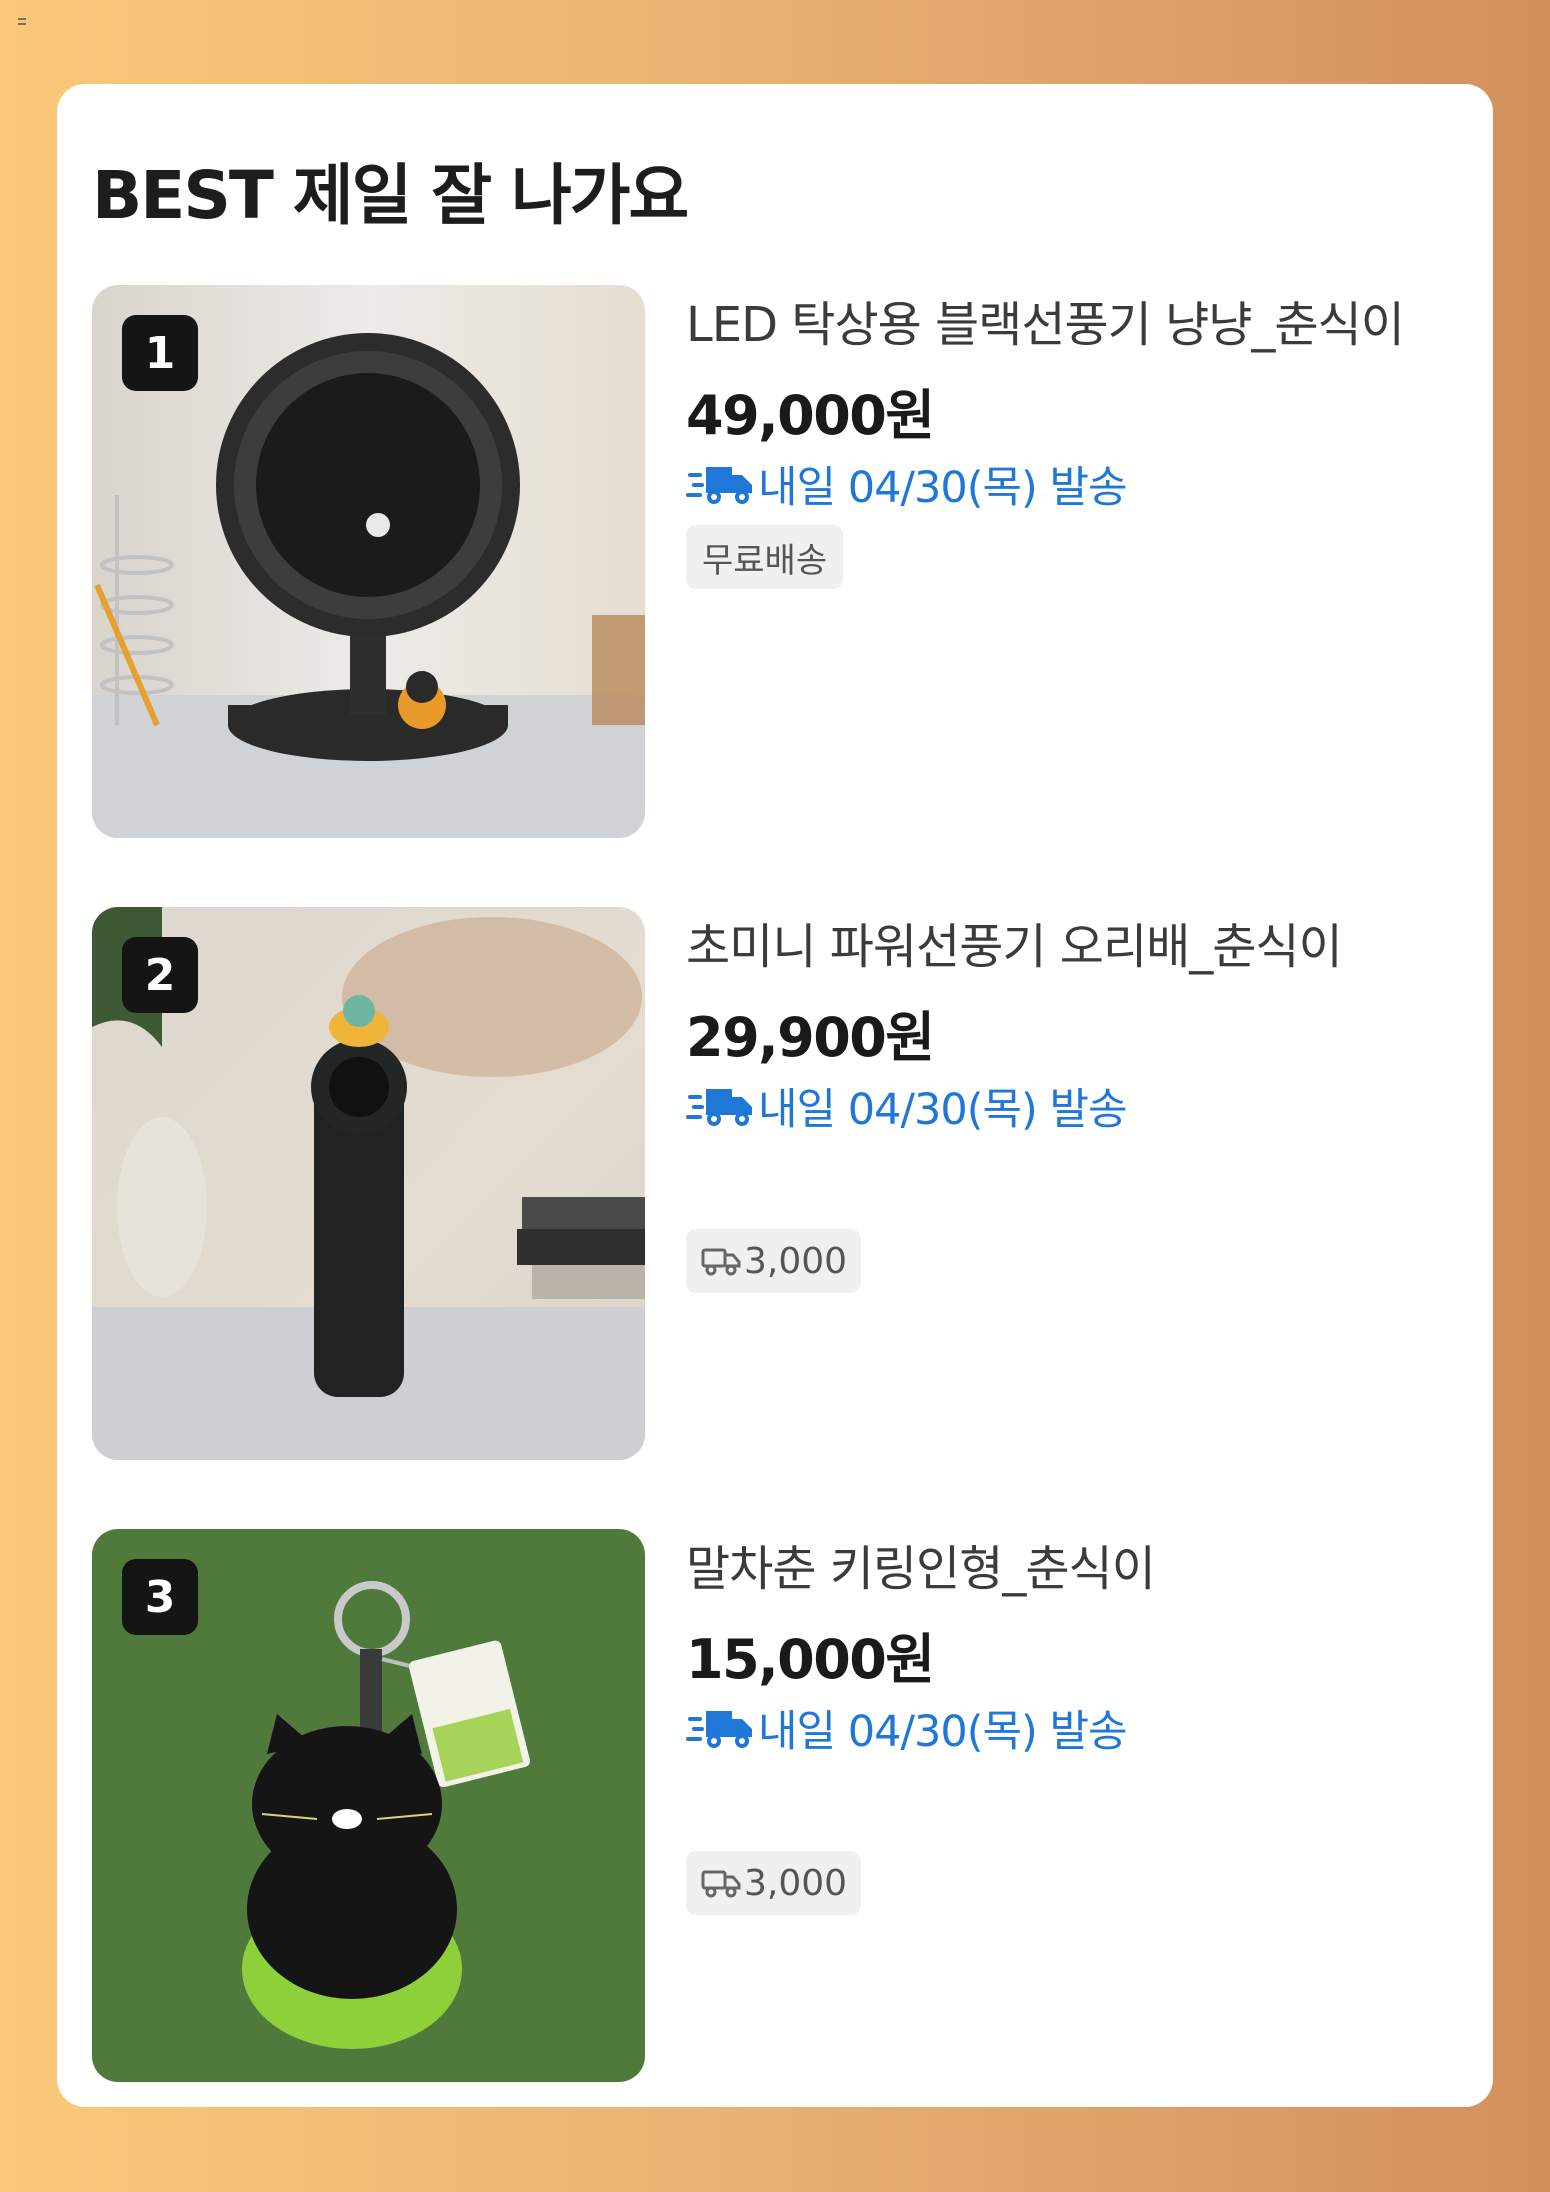 Image resolution: width=1550 pixels, height=2192 pixels. I want to click on product-thumbnail: 1, so click(368, 561).